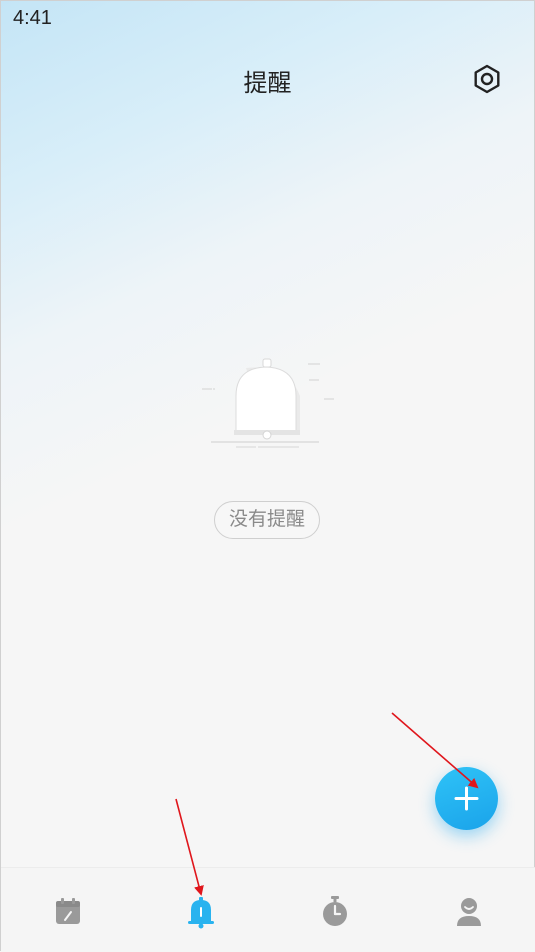 Image resolution: width=535 pixels, height=952 pixels. Describe the element at coordinates (267, 83) in the screenshot. I see `page-title: 提醒` at that location.